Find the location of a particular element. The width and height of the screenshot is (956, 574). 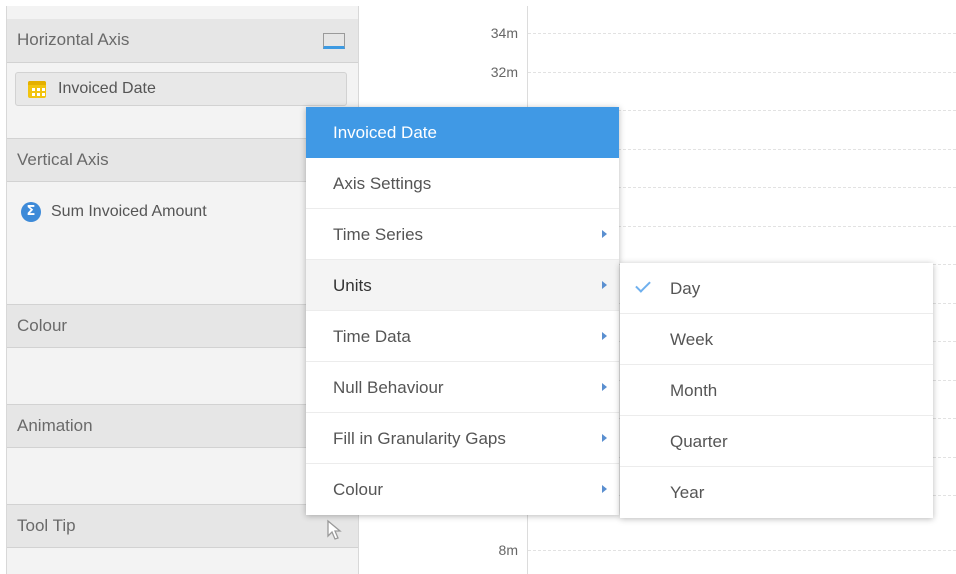

menu-item-label: Units is located at coordinates (352, 285).